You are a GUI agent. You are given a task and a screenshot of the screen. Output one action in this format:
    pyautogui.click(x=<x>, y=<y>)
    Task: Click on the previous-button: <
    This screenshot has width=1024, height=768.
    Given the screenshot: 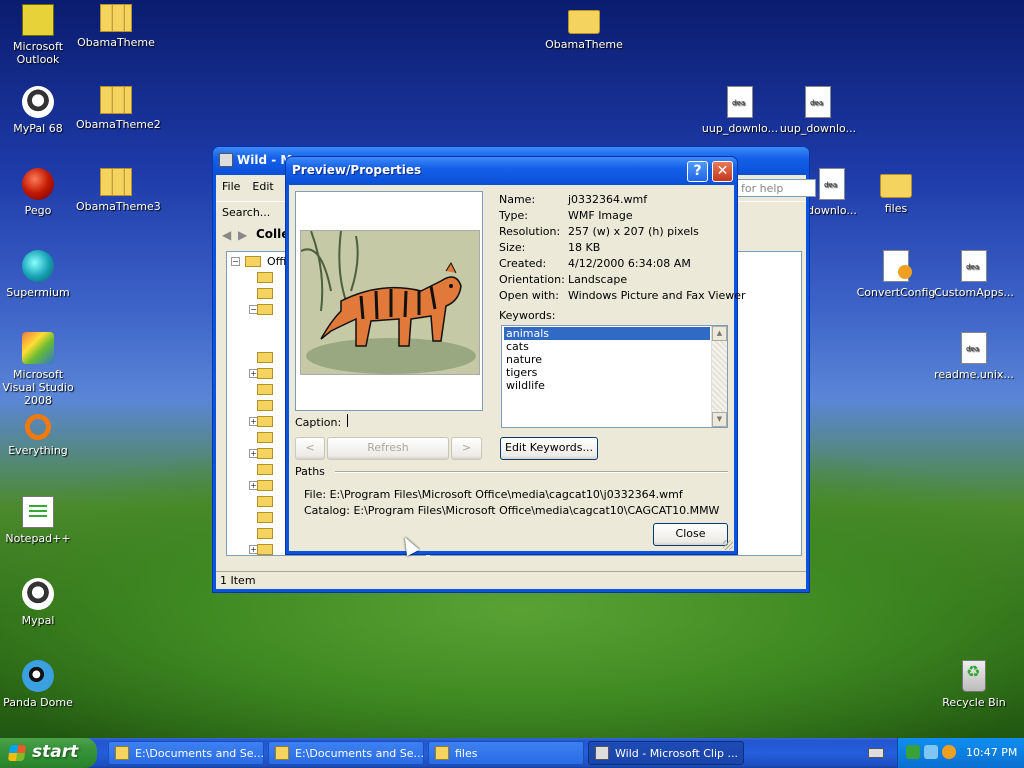 What is the action you would take?
    pyautogui.click(x=310, y=448)
    